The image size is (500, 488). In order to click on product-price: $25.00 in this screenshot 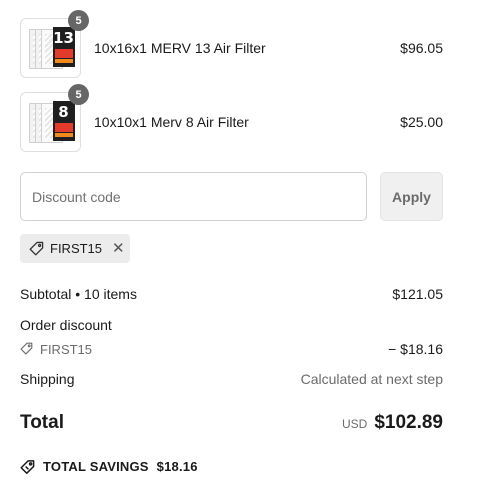, I will do `click(421, 122)`.